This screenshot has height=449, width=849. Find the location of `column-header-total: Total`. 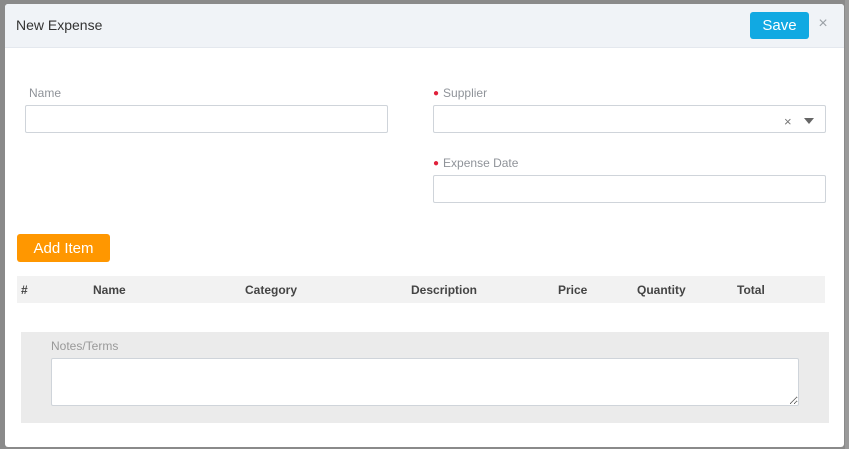

column-header-total: Total is located at coordinates (751, 290).